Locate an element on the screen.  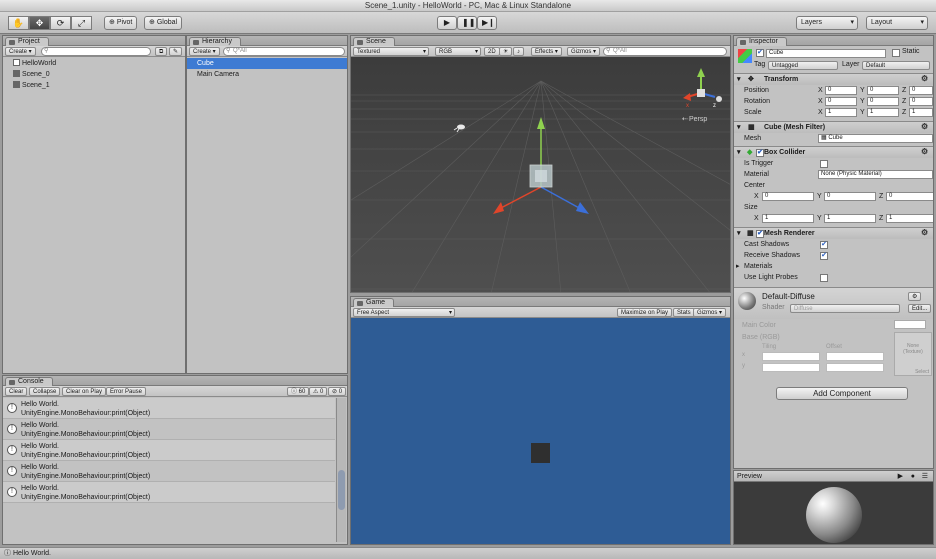
rotation-y-field: 0 is located at coordinates (883, 101).